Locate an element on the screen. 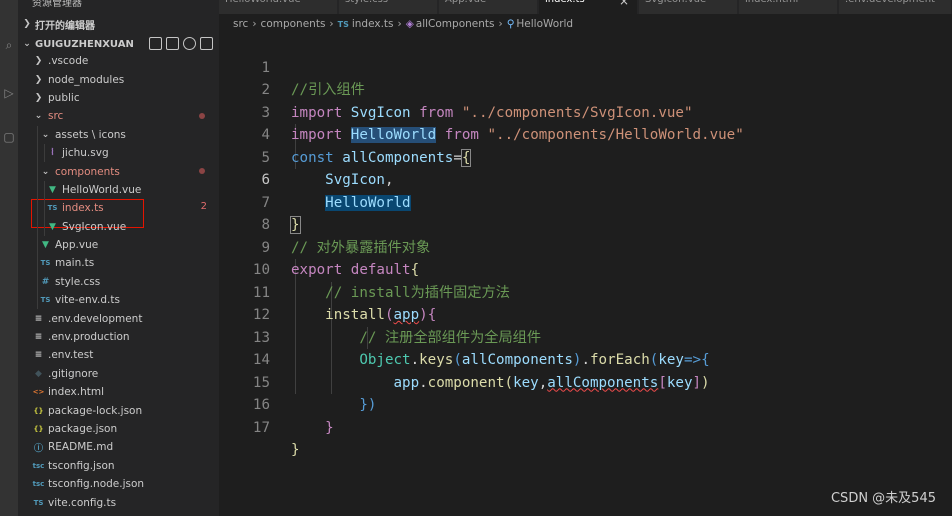 This screenshot has height=516, width=952. env-file-icon: ≡ is located at coordinates (38, 337).